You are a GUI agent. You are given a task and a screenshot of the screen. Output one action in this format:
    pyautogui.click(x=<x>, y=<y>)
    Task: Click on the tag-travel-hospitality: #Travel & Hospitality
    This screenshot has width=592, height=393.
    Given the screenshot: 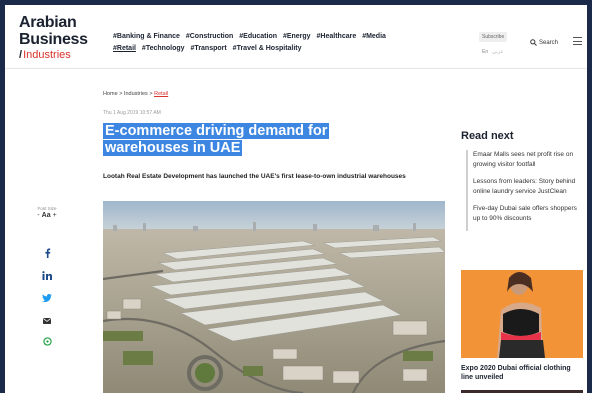 What is the action you would take?
    pyautogui.click(x=267, y=48)
    